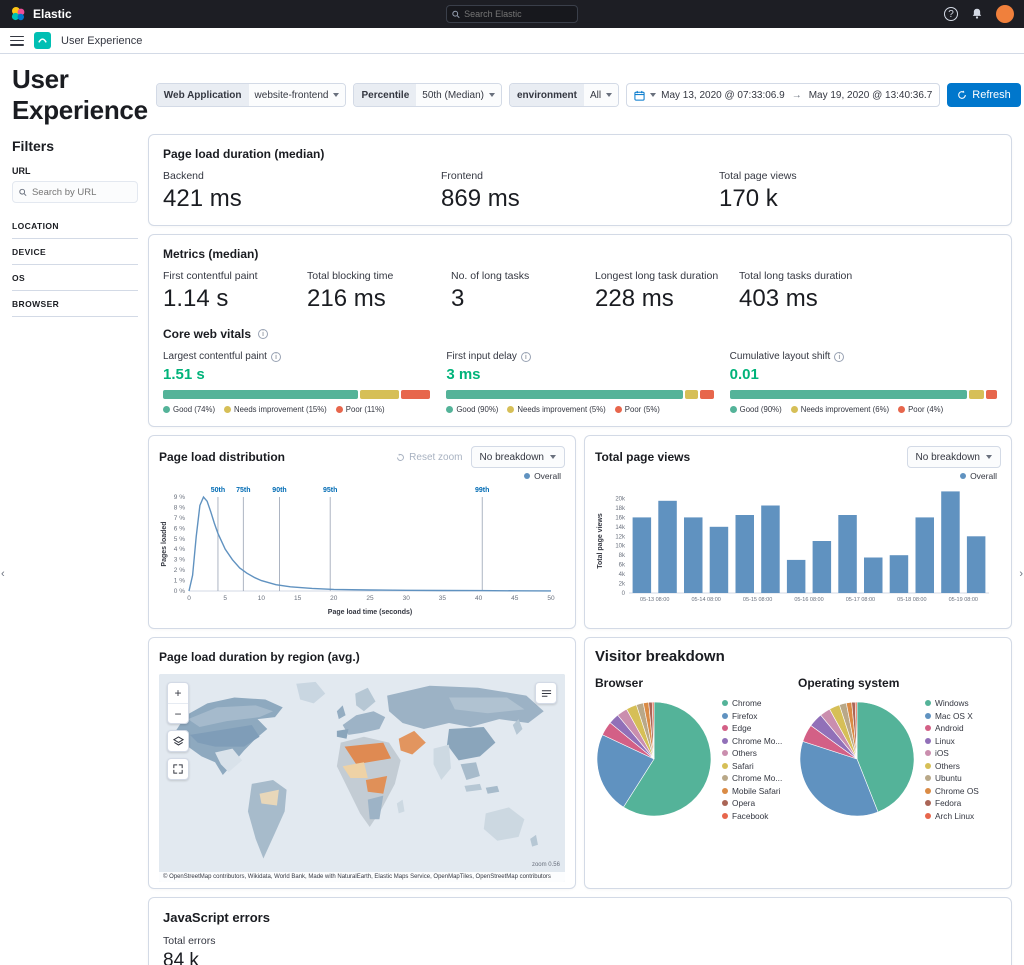  I want to click on legend-item: Mac OS X, so click(952, 716).